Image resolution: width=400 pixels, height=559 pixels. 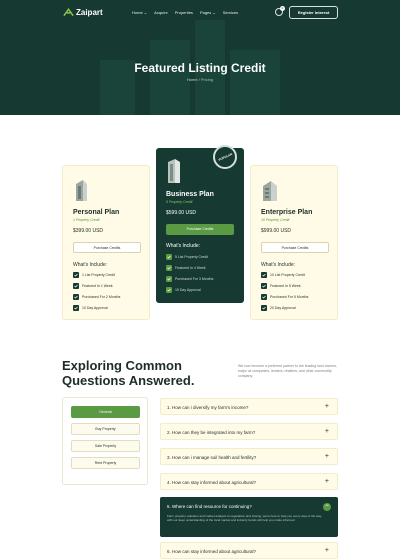 What do you see at coordinates (105, 446) in the screenshot?
I see `faq-tab-sale-property: Sale Property` at bounding box center [105, 446].